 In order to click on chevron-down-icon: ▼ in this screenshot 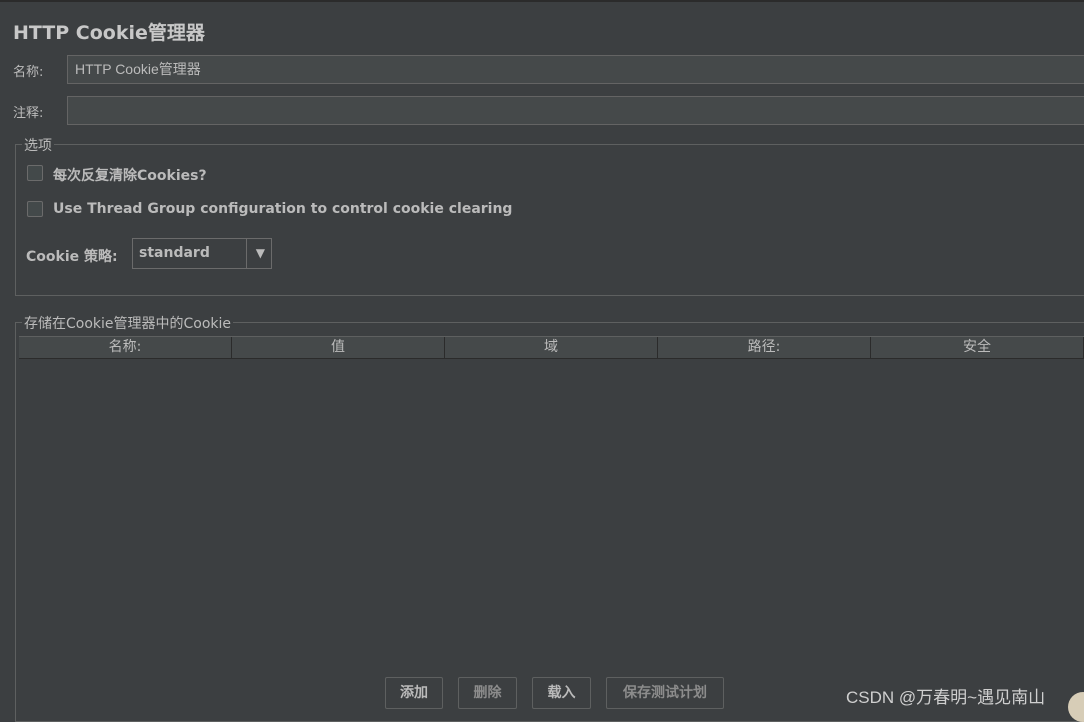, I will do `click(260, 253)`.